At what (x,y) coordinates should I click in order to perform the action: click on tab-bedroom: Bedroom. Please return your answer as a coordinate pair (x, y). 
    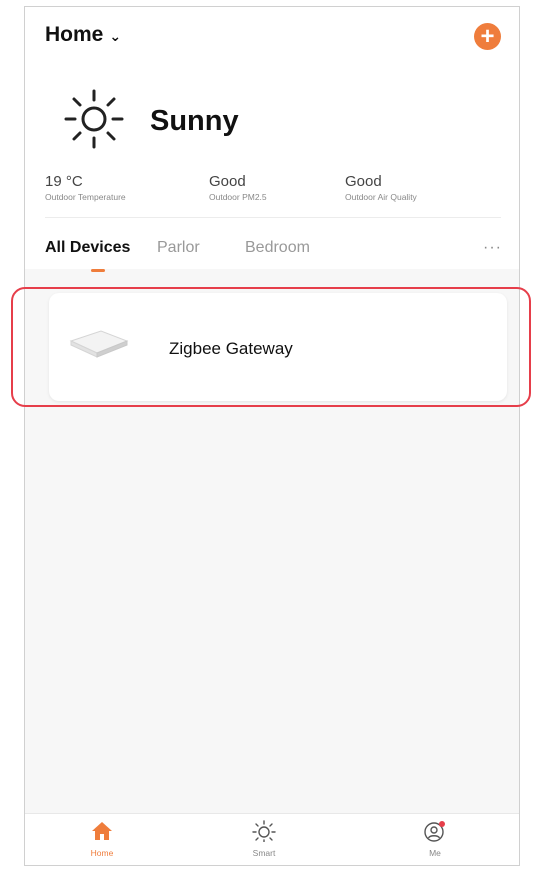
    Looking at the image, I should click on (277, 248).